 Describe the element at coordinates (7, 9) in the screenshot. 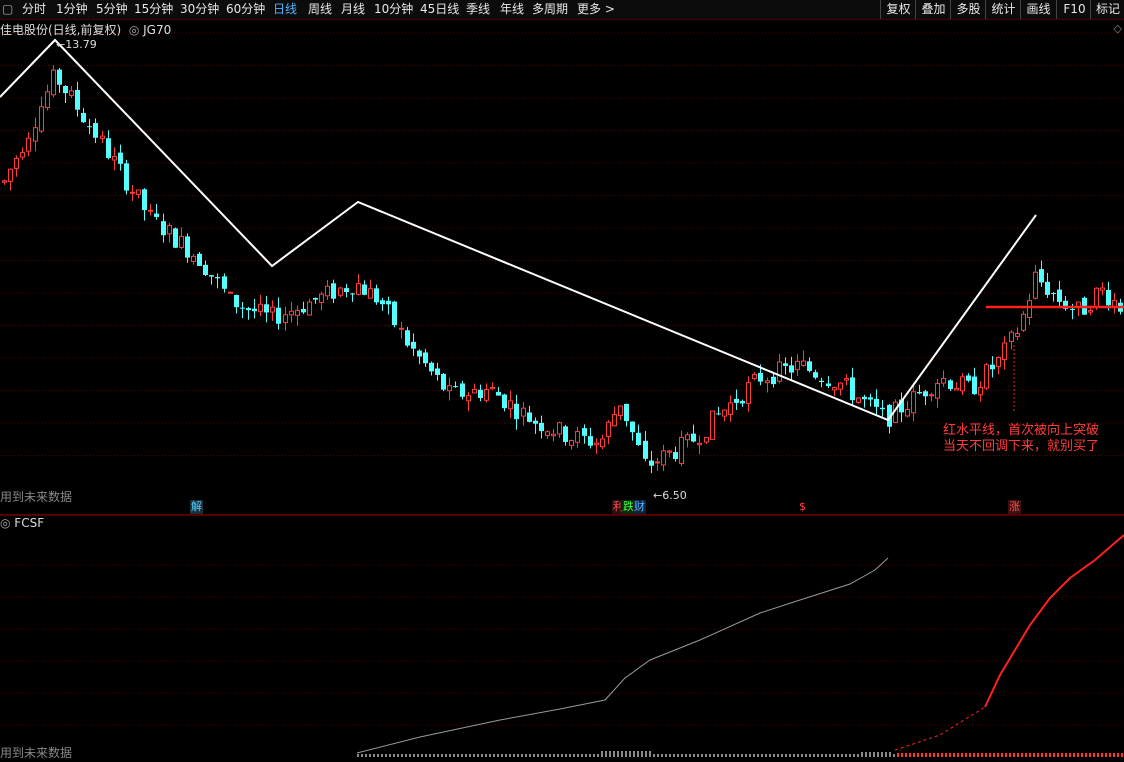

I see `panel-toggle-icon: ▢` at that location.